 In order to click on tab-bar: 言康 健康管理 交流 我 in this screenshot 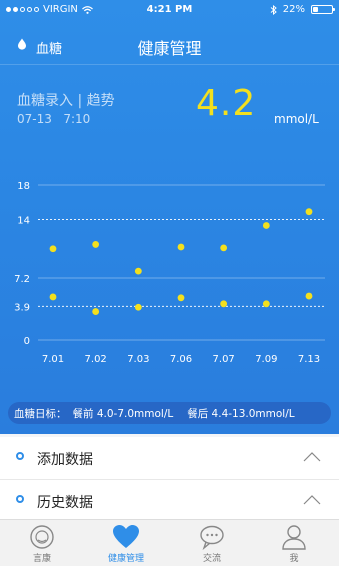, I will do `click(169, 542)`.